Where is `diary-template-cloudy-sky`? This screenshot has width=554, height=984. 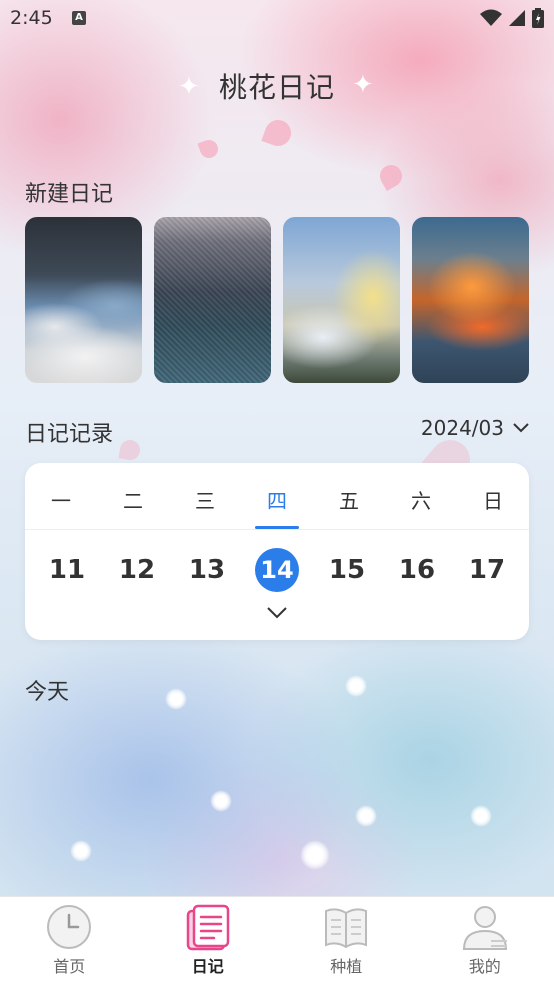 diary-template-cloudy-sky is located at coordinates (83, 300).